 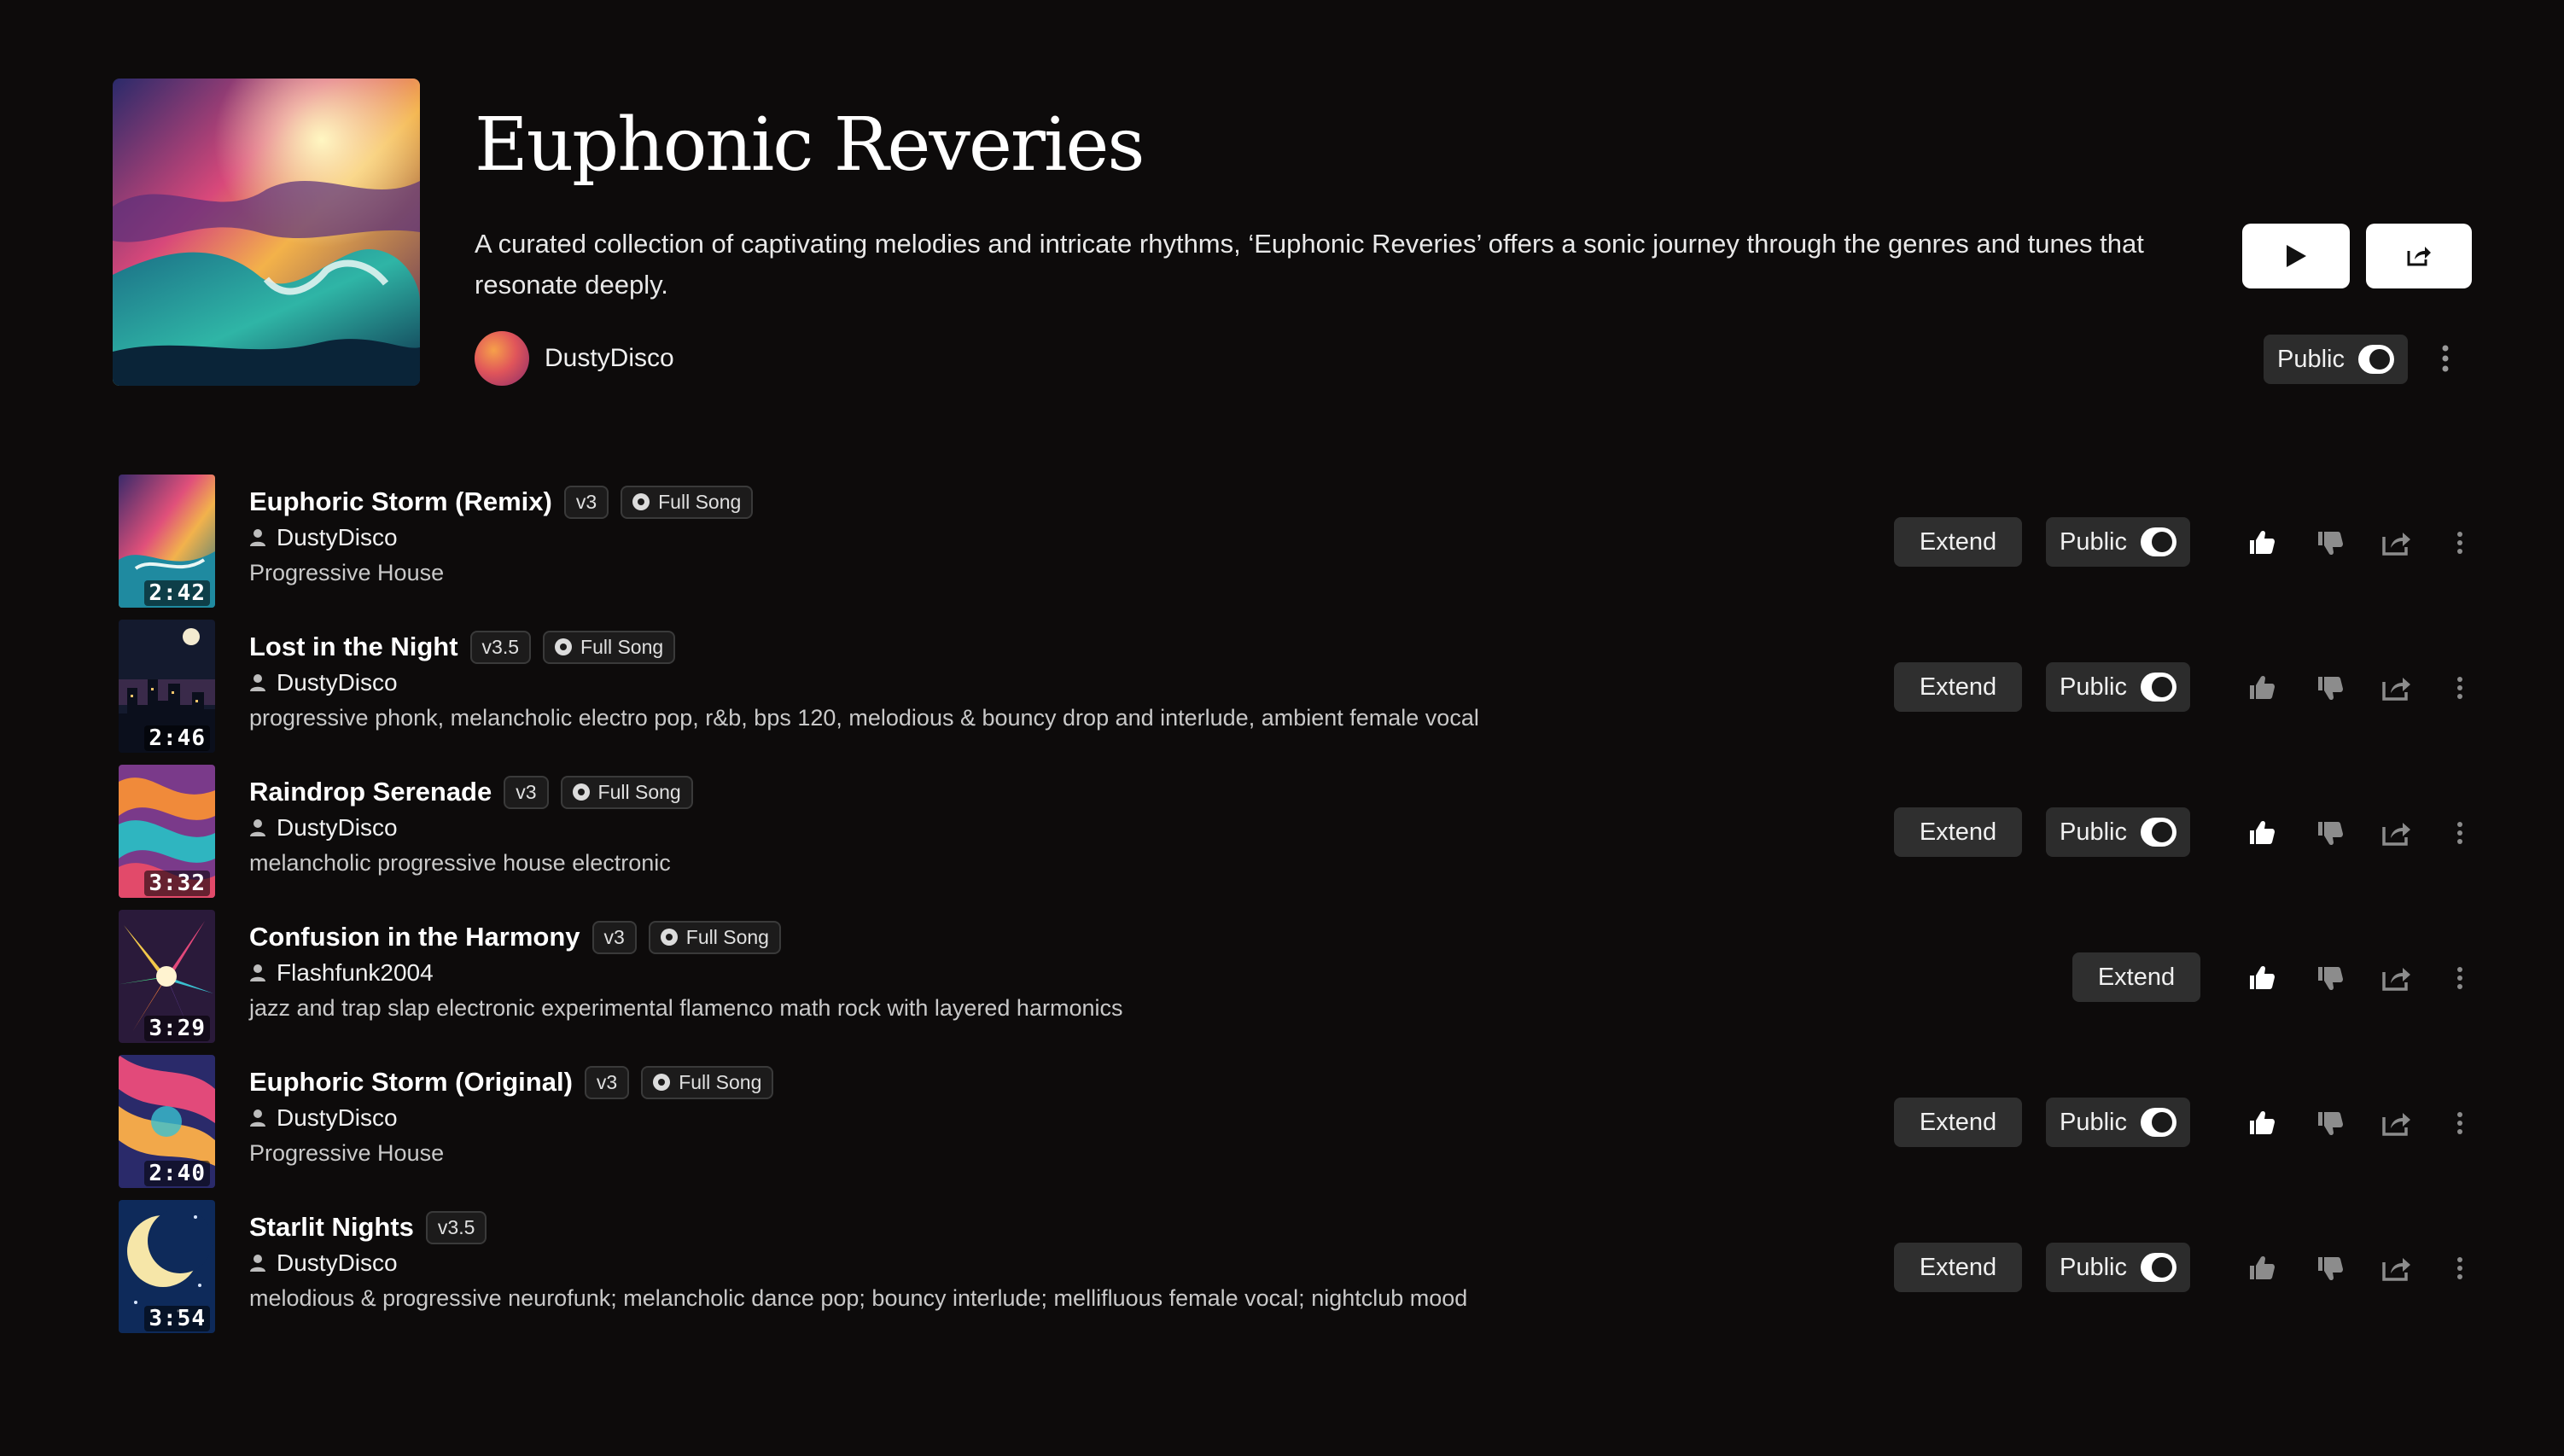 What do you see at coordinates (370, 792) in the screenshot?
I see `song-title: Raindrop Serenade` at bounding box center [370, 792].